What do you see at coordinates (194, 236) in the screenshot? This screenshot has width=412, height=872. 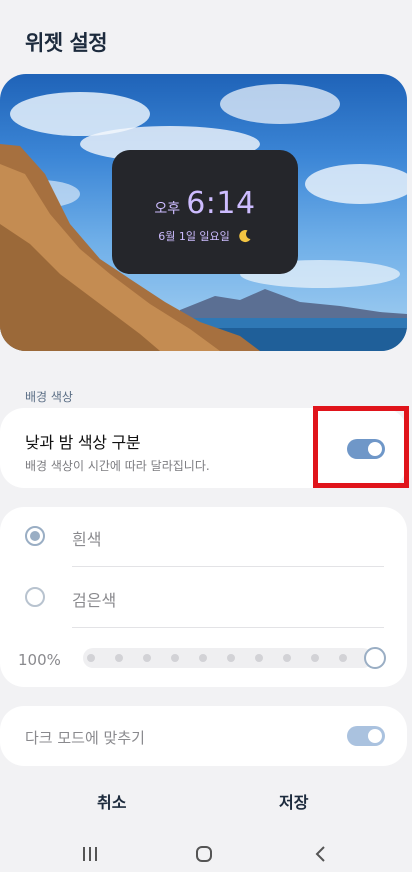 I see `date-label: 6월 1일 일요일` at bounding box center [194, 236].